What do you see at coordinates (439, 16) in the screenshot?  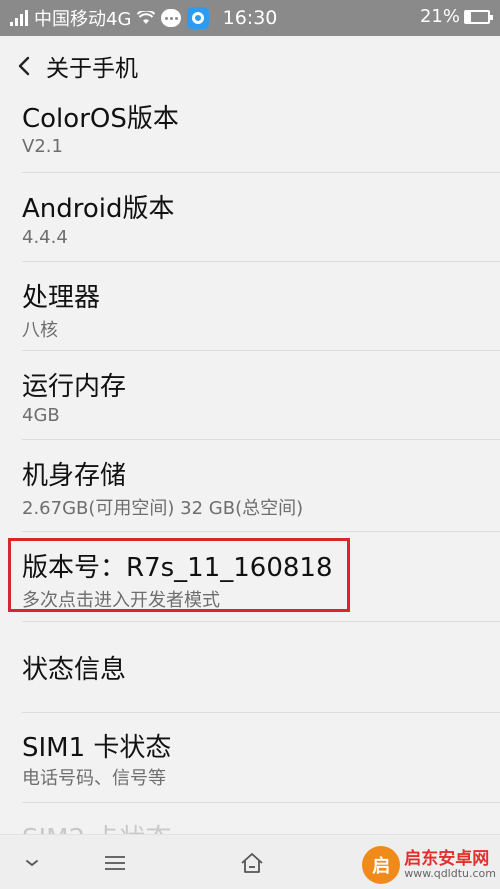 I see `battery-percent: 21%` at bounding box center [439, 16].